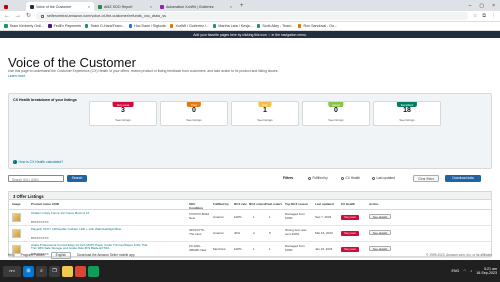 The height and width of the screenshot is (282, 500). Describe the element at coordinates (481, 6) in the screenshot. I see `maximize-icon: ▢` at that location.